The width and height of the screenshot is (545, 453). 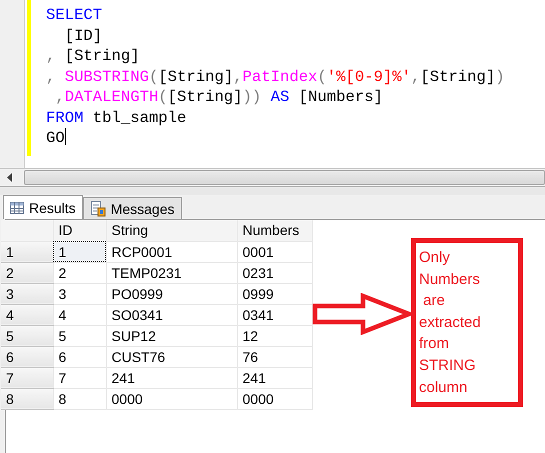 What do you see at coordinates (171, 293) in the screenshot?
I see `table-cell: PO0999` at bounding box center [171, 293].